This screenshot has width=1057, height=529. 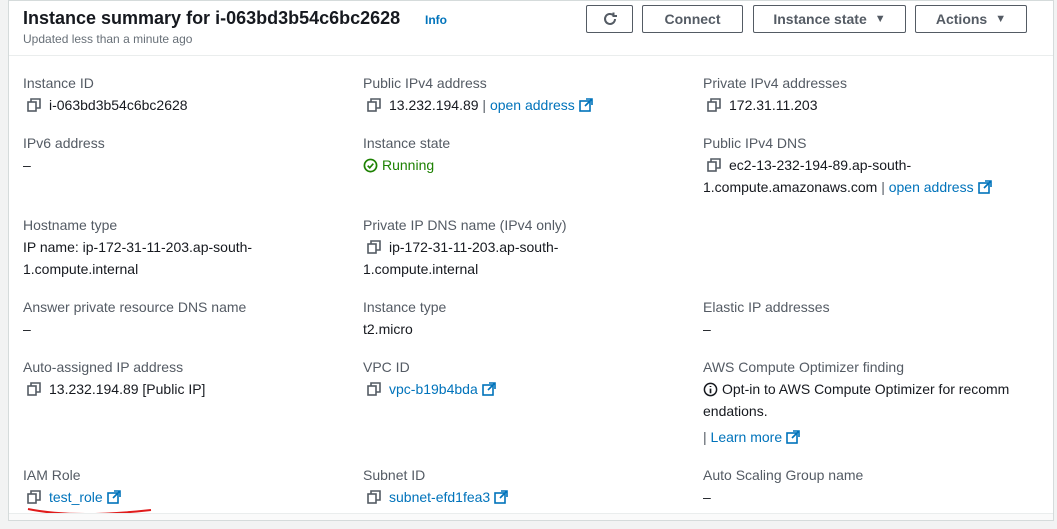 I want to click on open-address-link-dns: open address, so click(x=931, y=187).